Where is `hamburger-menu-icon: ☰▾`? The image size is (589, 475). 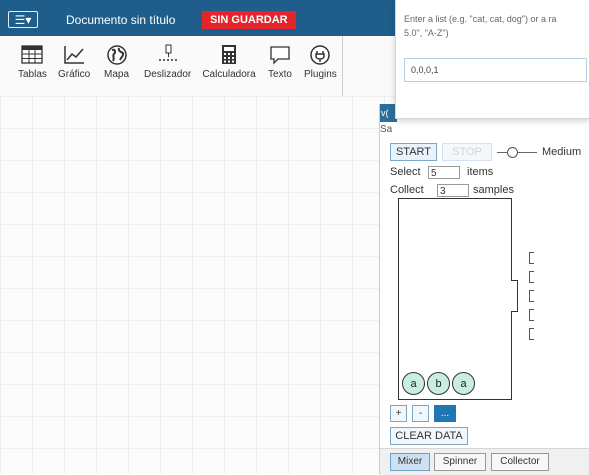 hamburger-menu-icon: ☰▾ is located at coordinates (23, 19).